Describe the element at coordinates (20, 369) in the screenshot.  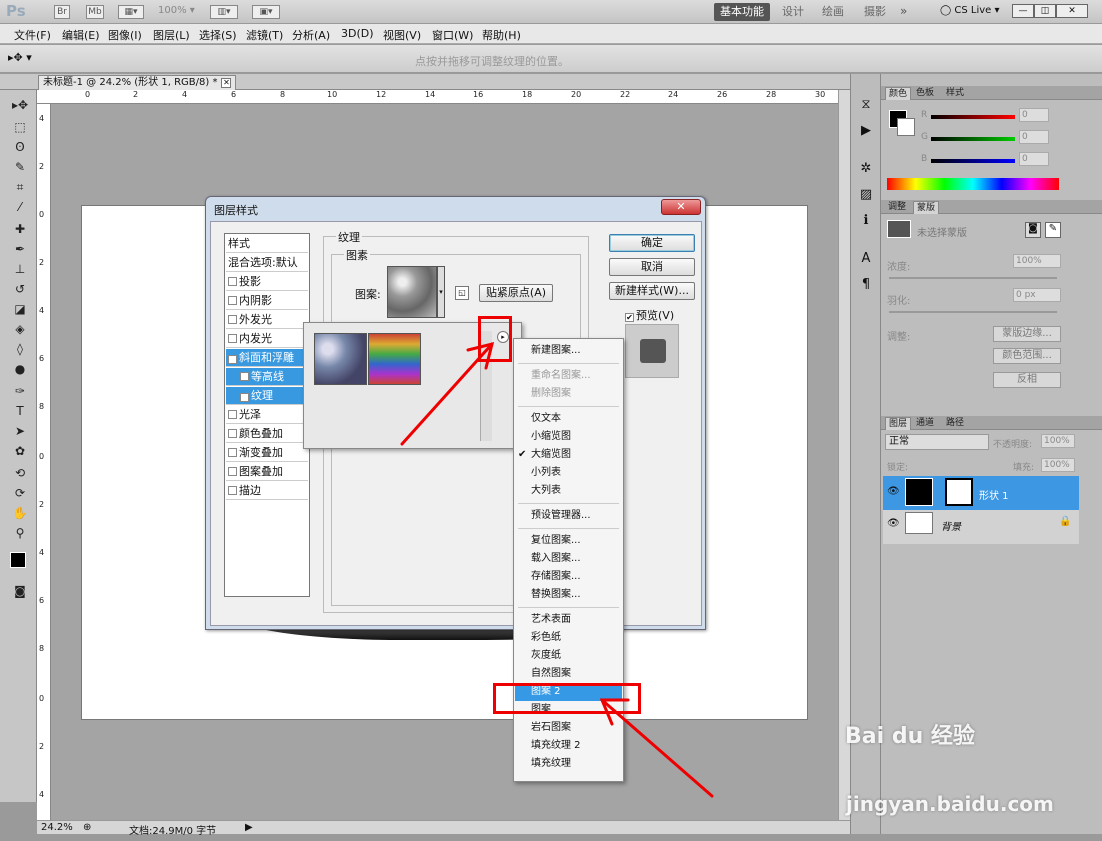
I see `dodge-tool-icon: ●` at that location.